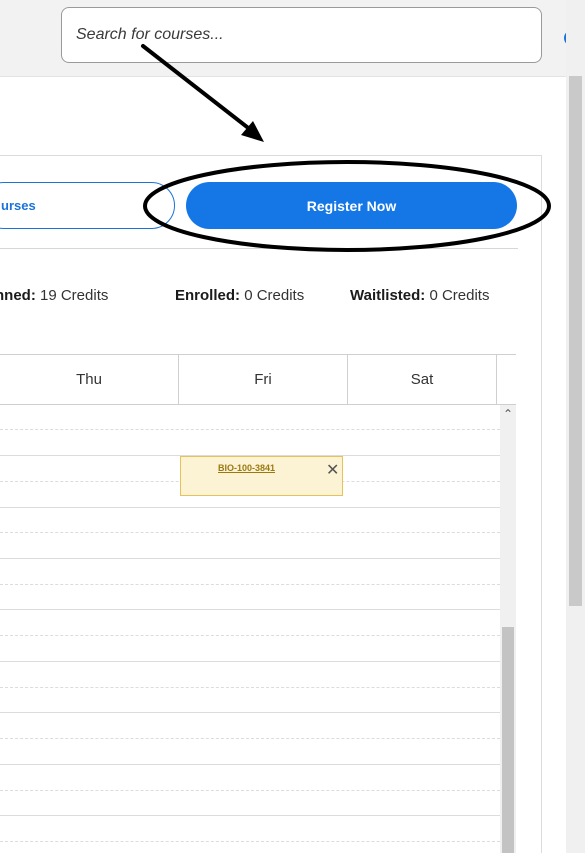 The width and height of the screenshot is (585, 853). Describe the element at coordinates (74, 295) in the screenshot. I see `planned-value: 19 Credits` at that location.